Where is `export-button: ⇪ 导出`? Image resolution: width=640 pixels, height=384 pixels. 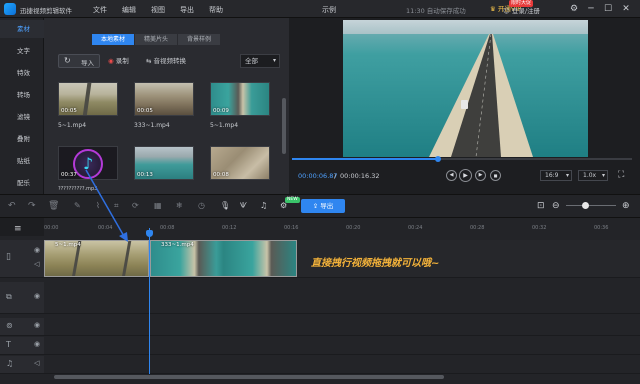
export-button: ⇪ 导出 is located at coordinates (323, 206).